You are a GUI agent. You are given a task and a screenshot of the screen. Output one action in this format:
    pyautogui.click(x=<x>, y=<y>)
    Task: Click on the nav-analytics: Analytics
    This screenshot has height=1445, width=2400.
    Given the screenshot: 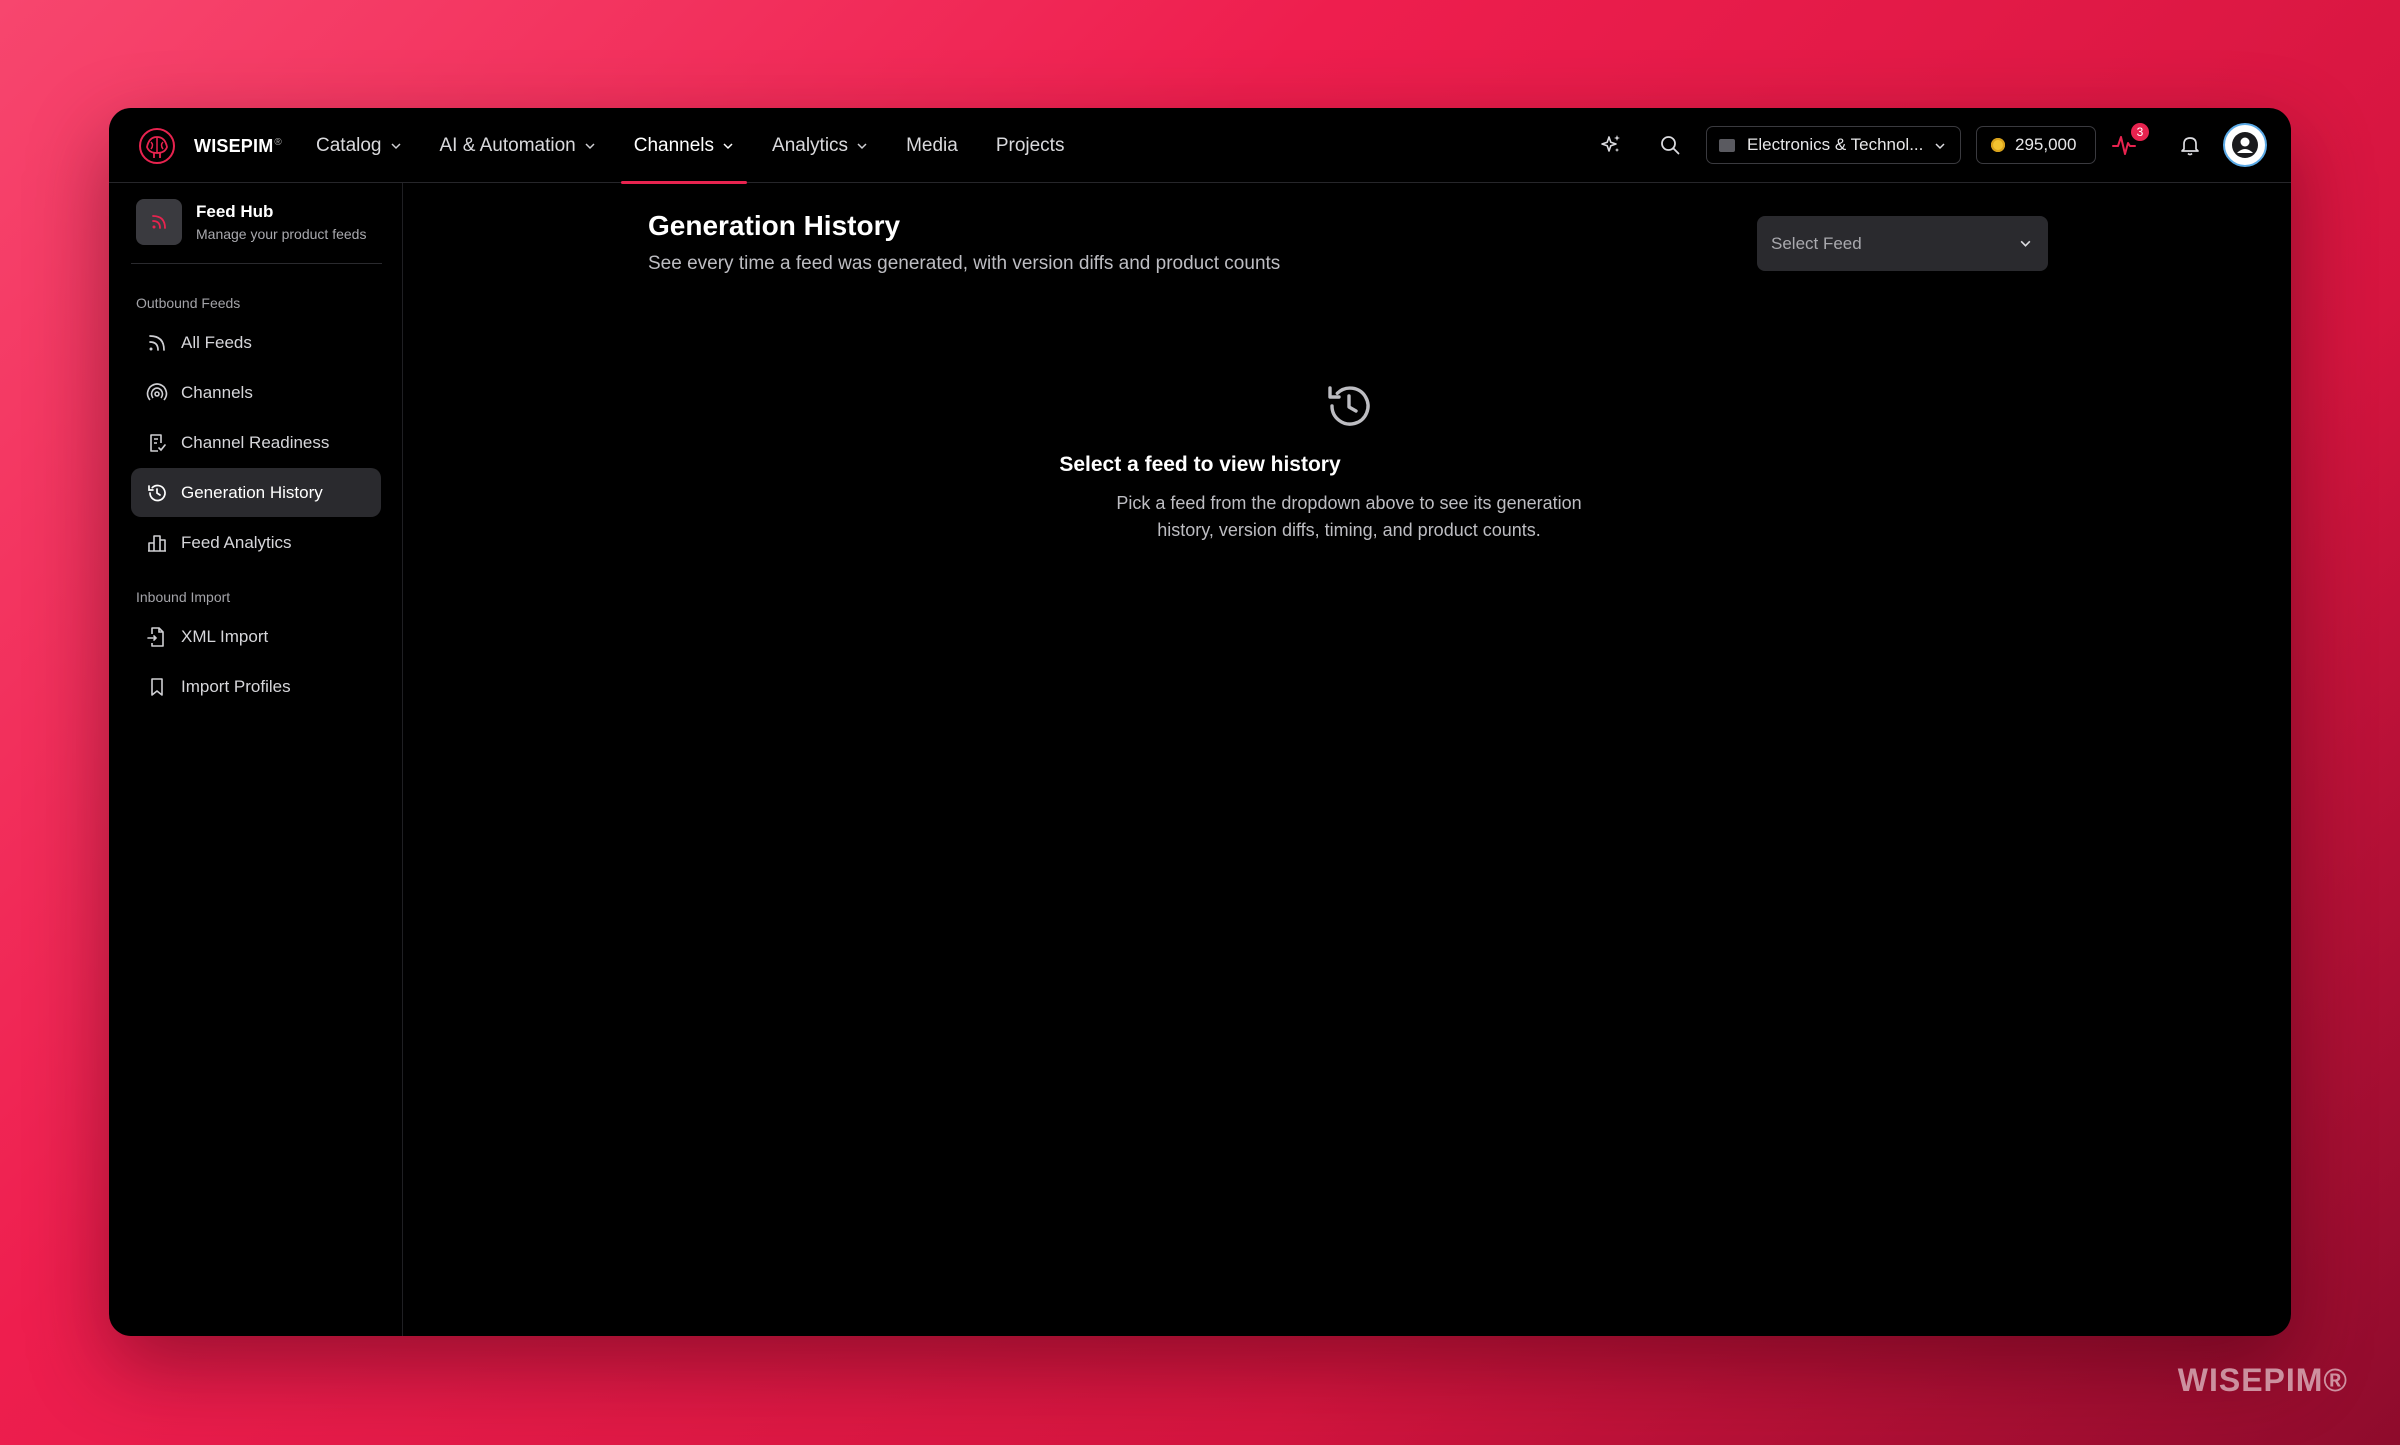 What is the action you would take?
    pyautogui.click(x=820, y=145)
    